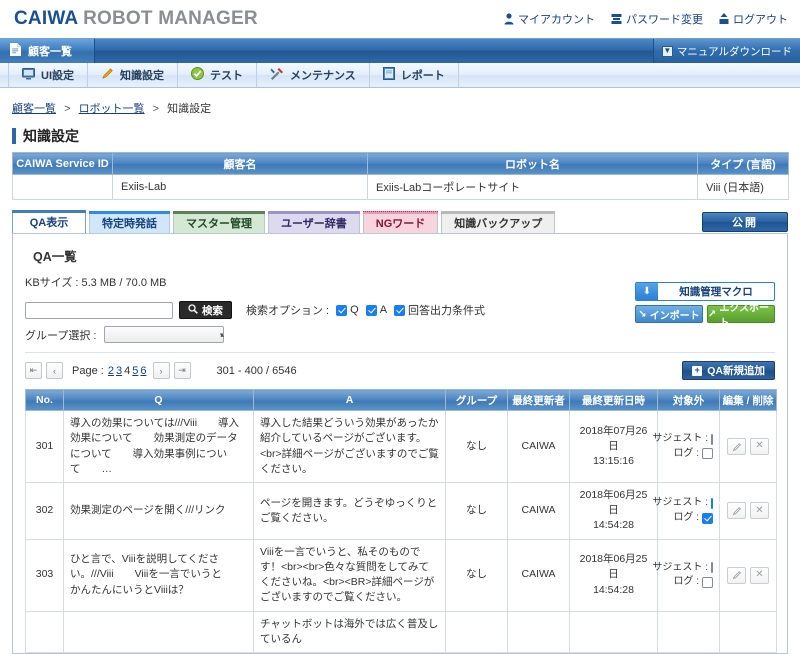  I want to click on nav-item-knowledge-settings-label: 知識設定, so click(142, 76).